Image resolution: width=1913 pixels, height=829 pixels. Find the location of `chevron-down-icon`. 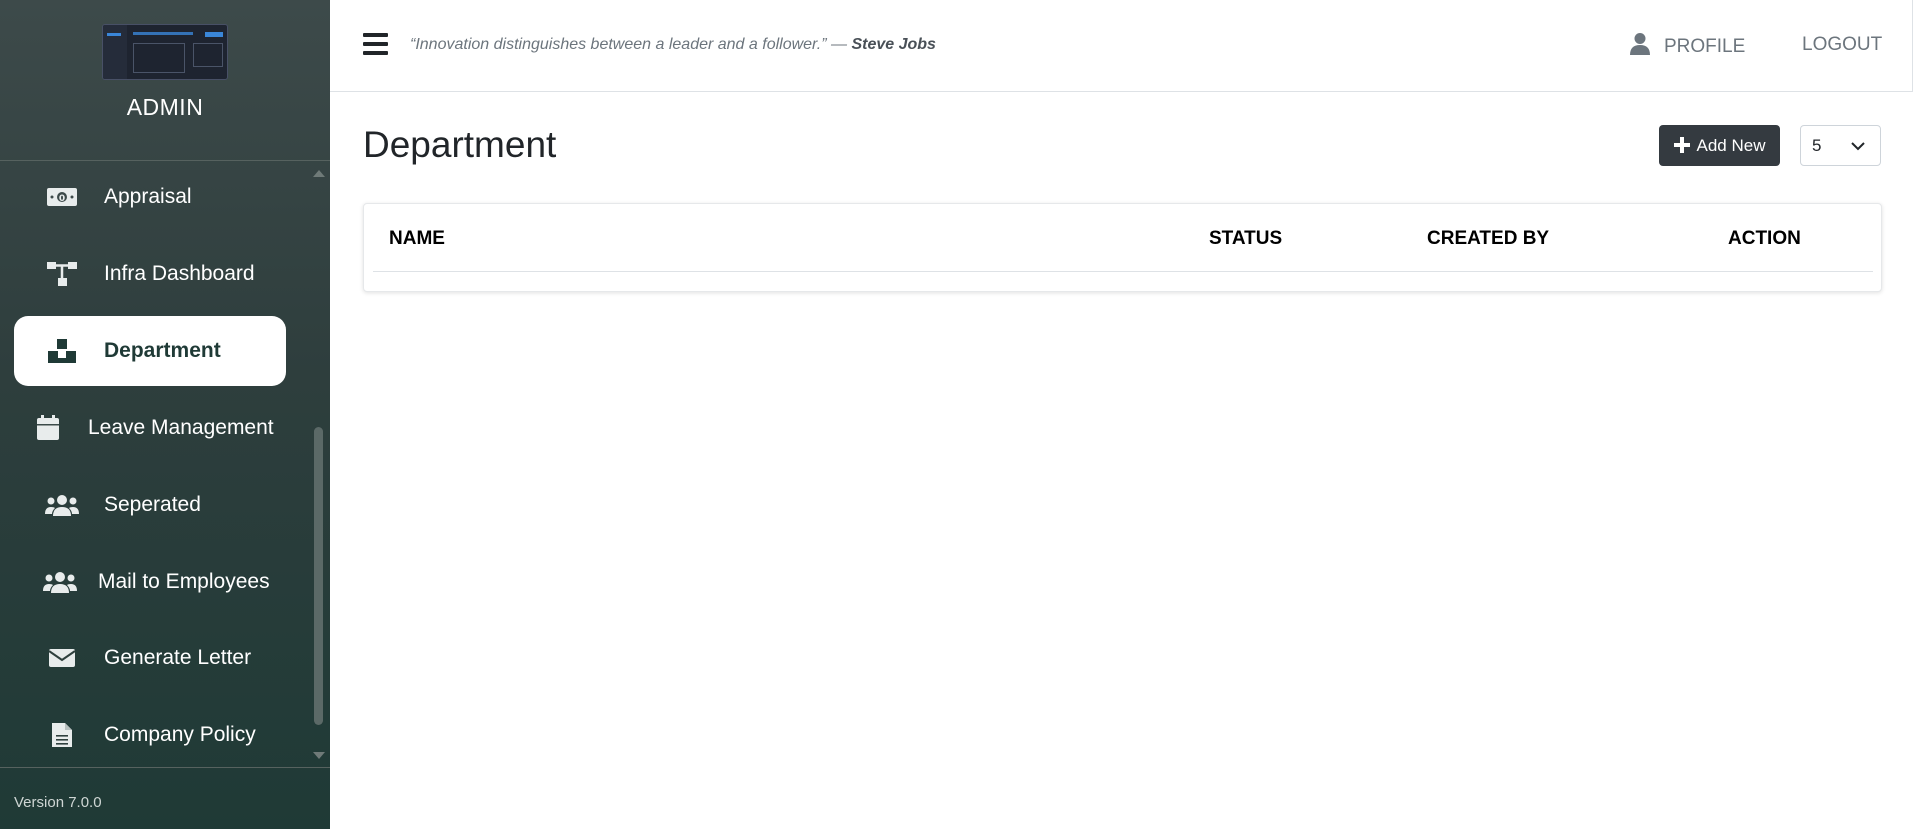

chevron-down-icon is located at coordinates (1858, 146).